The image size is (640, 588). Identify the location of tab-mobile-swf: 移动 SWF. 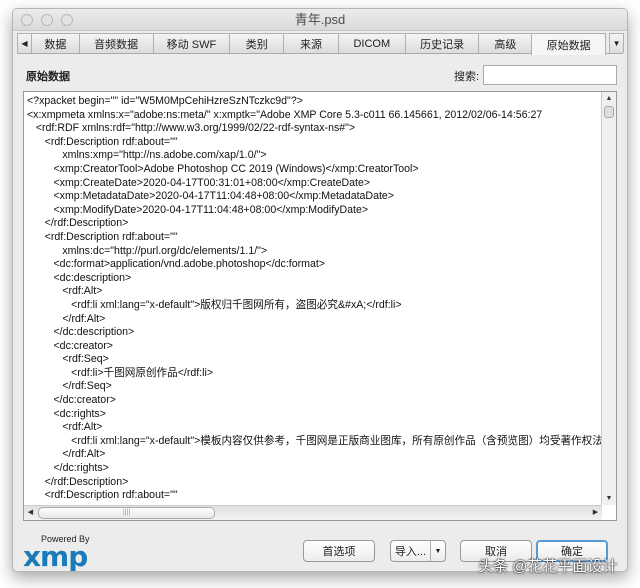
(191, 43).